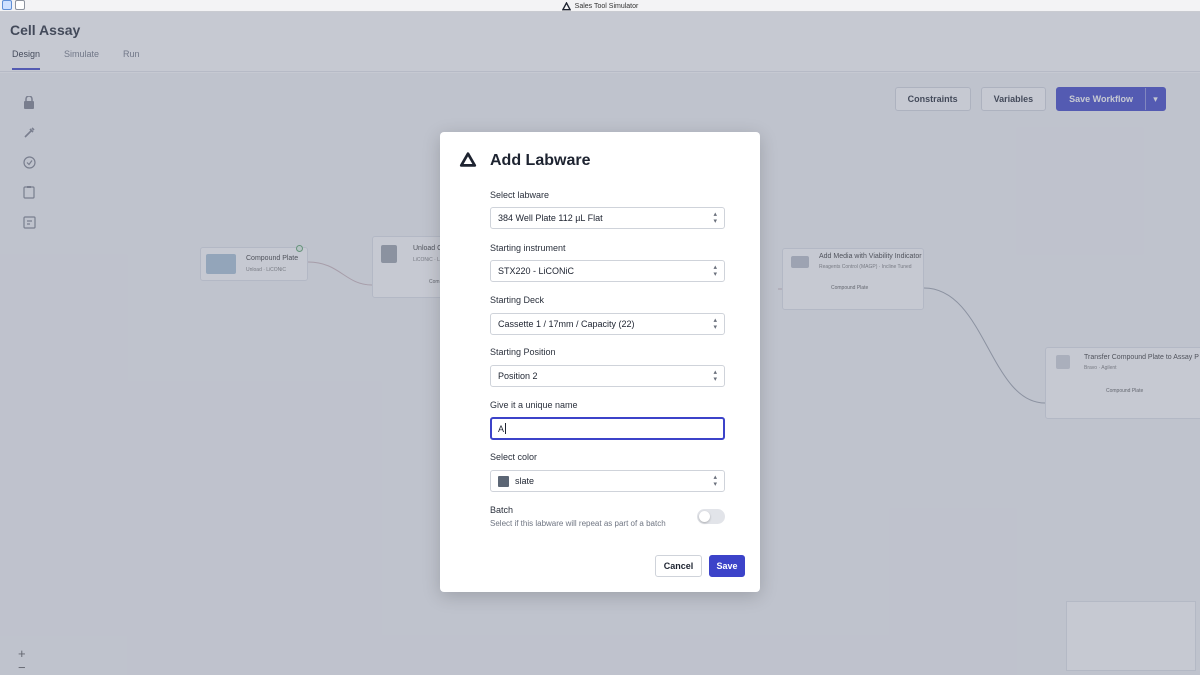 The width and height of the screenshot is (1200, 675). I want to click on labware-label: Select labware, so click(520, 195).